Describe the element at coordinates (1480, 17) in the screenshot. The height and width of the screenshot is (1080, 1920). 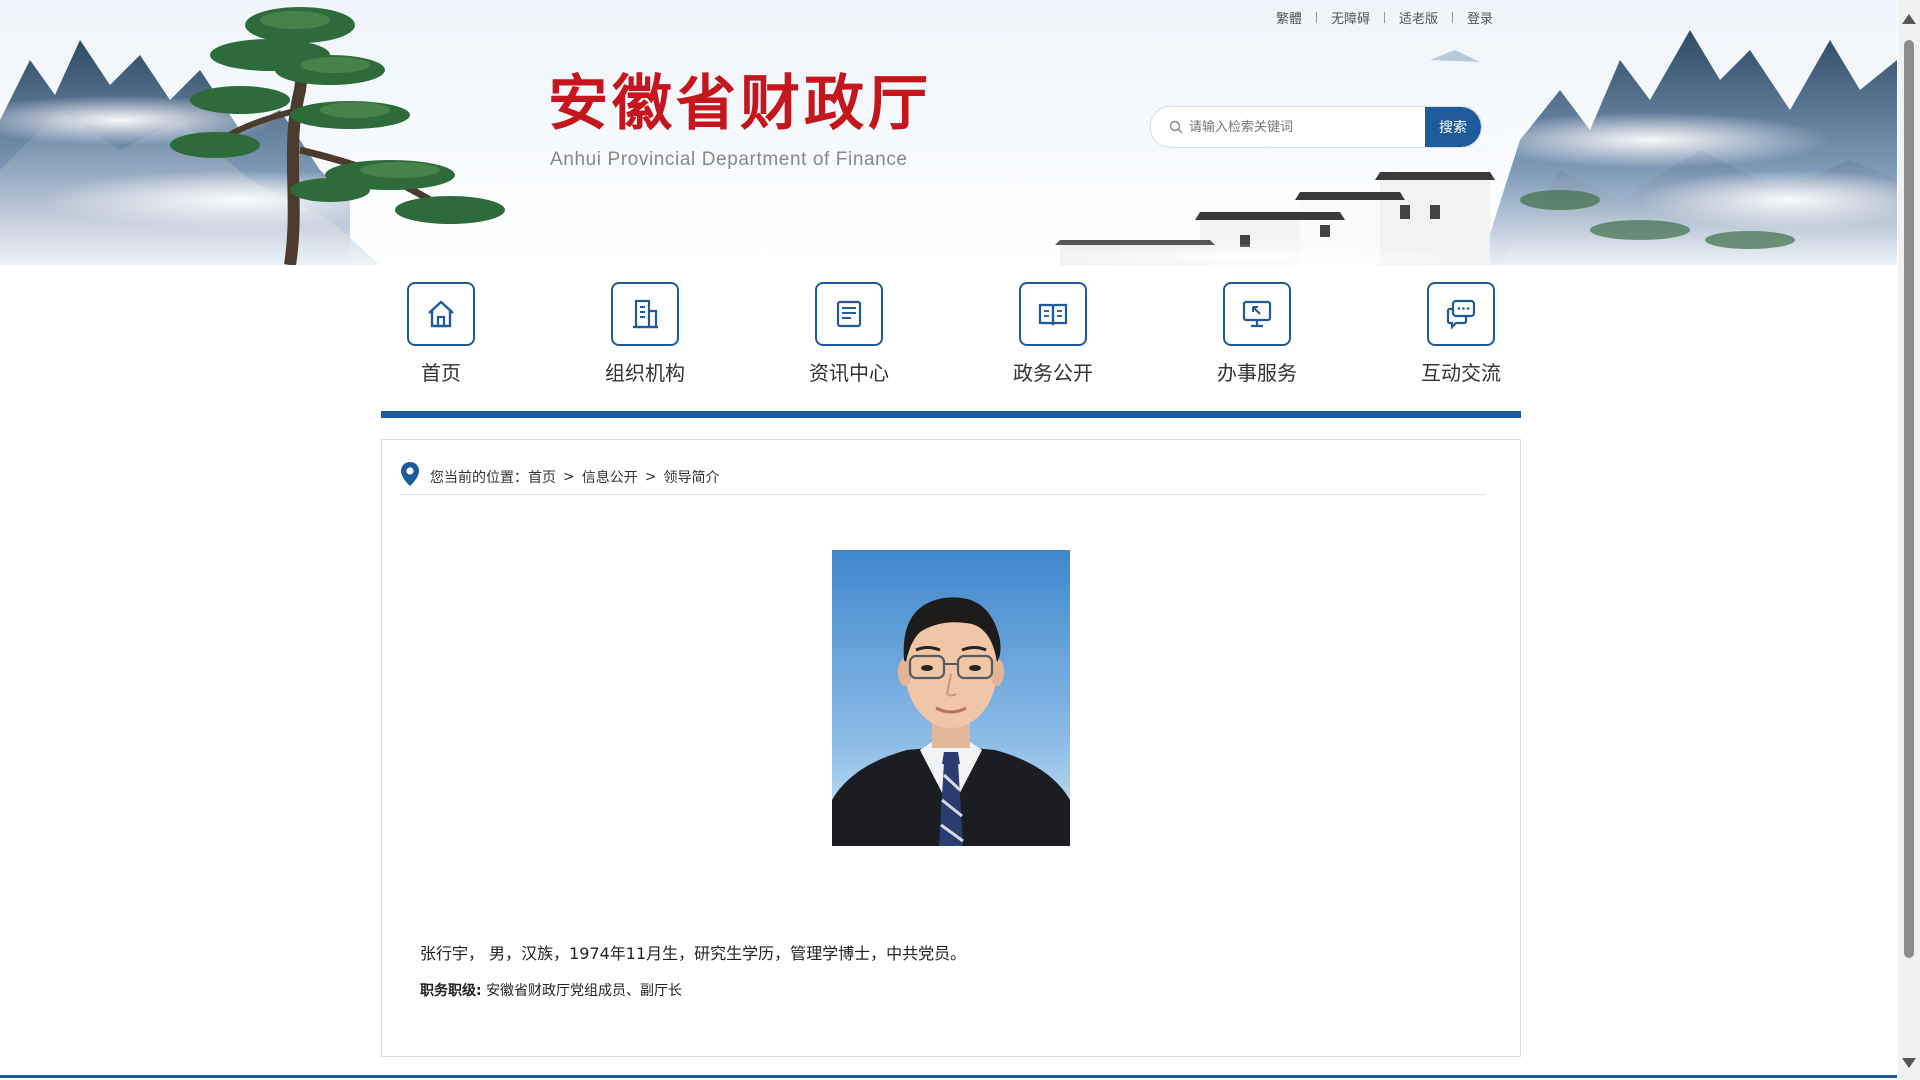
I see `login-link: 登录` at that location.